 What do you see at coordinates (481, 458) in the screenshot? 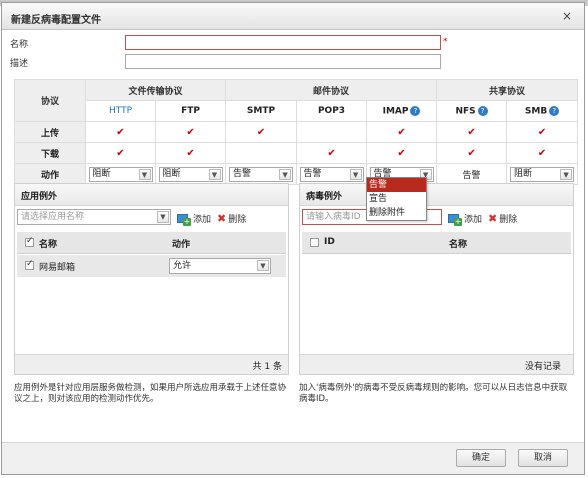
I see `ok-button: 确定` at bounding box center [481, 458].